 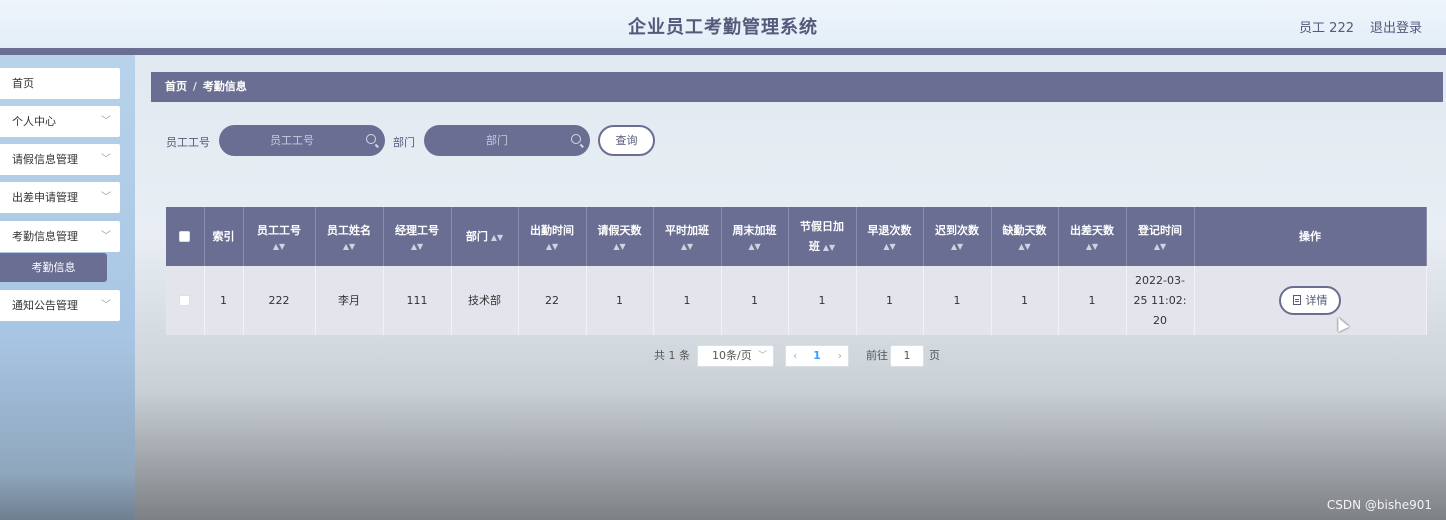 What do you see at coordinates (60, 121) in the screenshot?
I see `sidebar-item-personal-center: 个人中心 ﹀` at bounding box center [60, 121].